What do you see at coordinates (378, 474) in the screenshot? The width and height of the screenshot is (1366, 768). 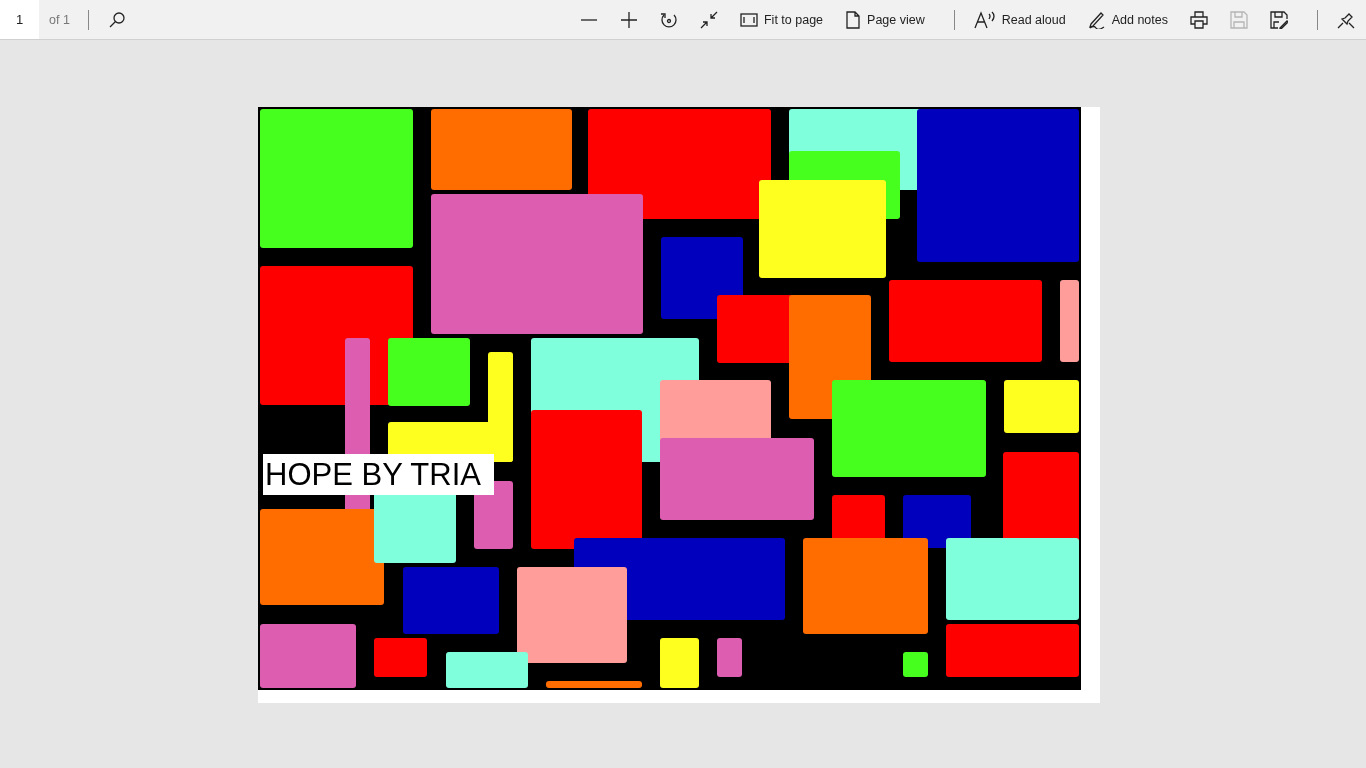 I see `artwork-caption: HOPE BY TRIA` at bounding box center [378, 474].